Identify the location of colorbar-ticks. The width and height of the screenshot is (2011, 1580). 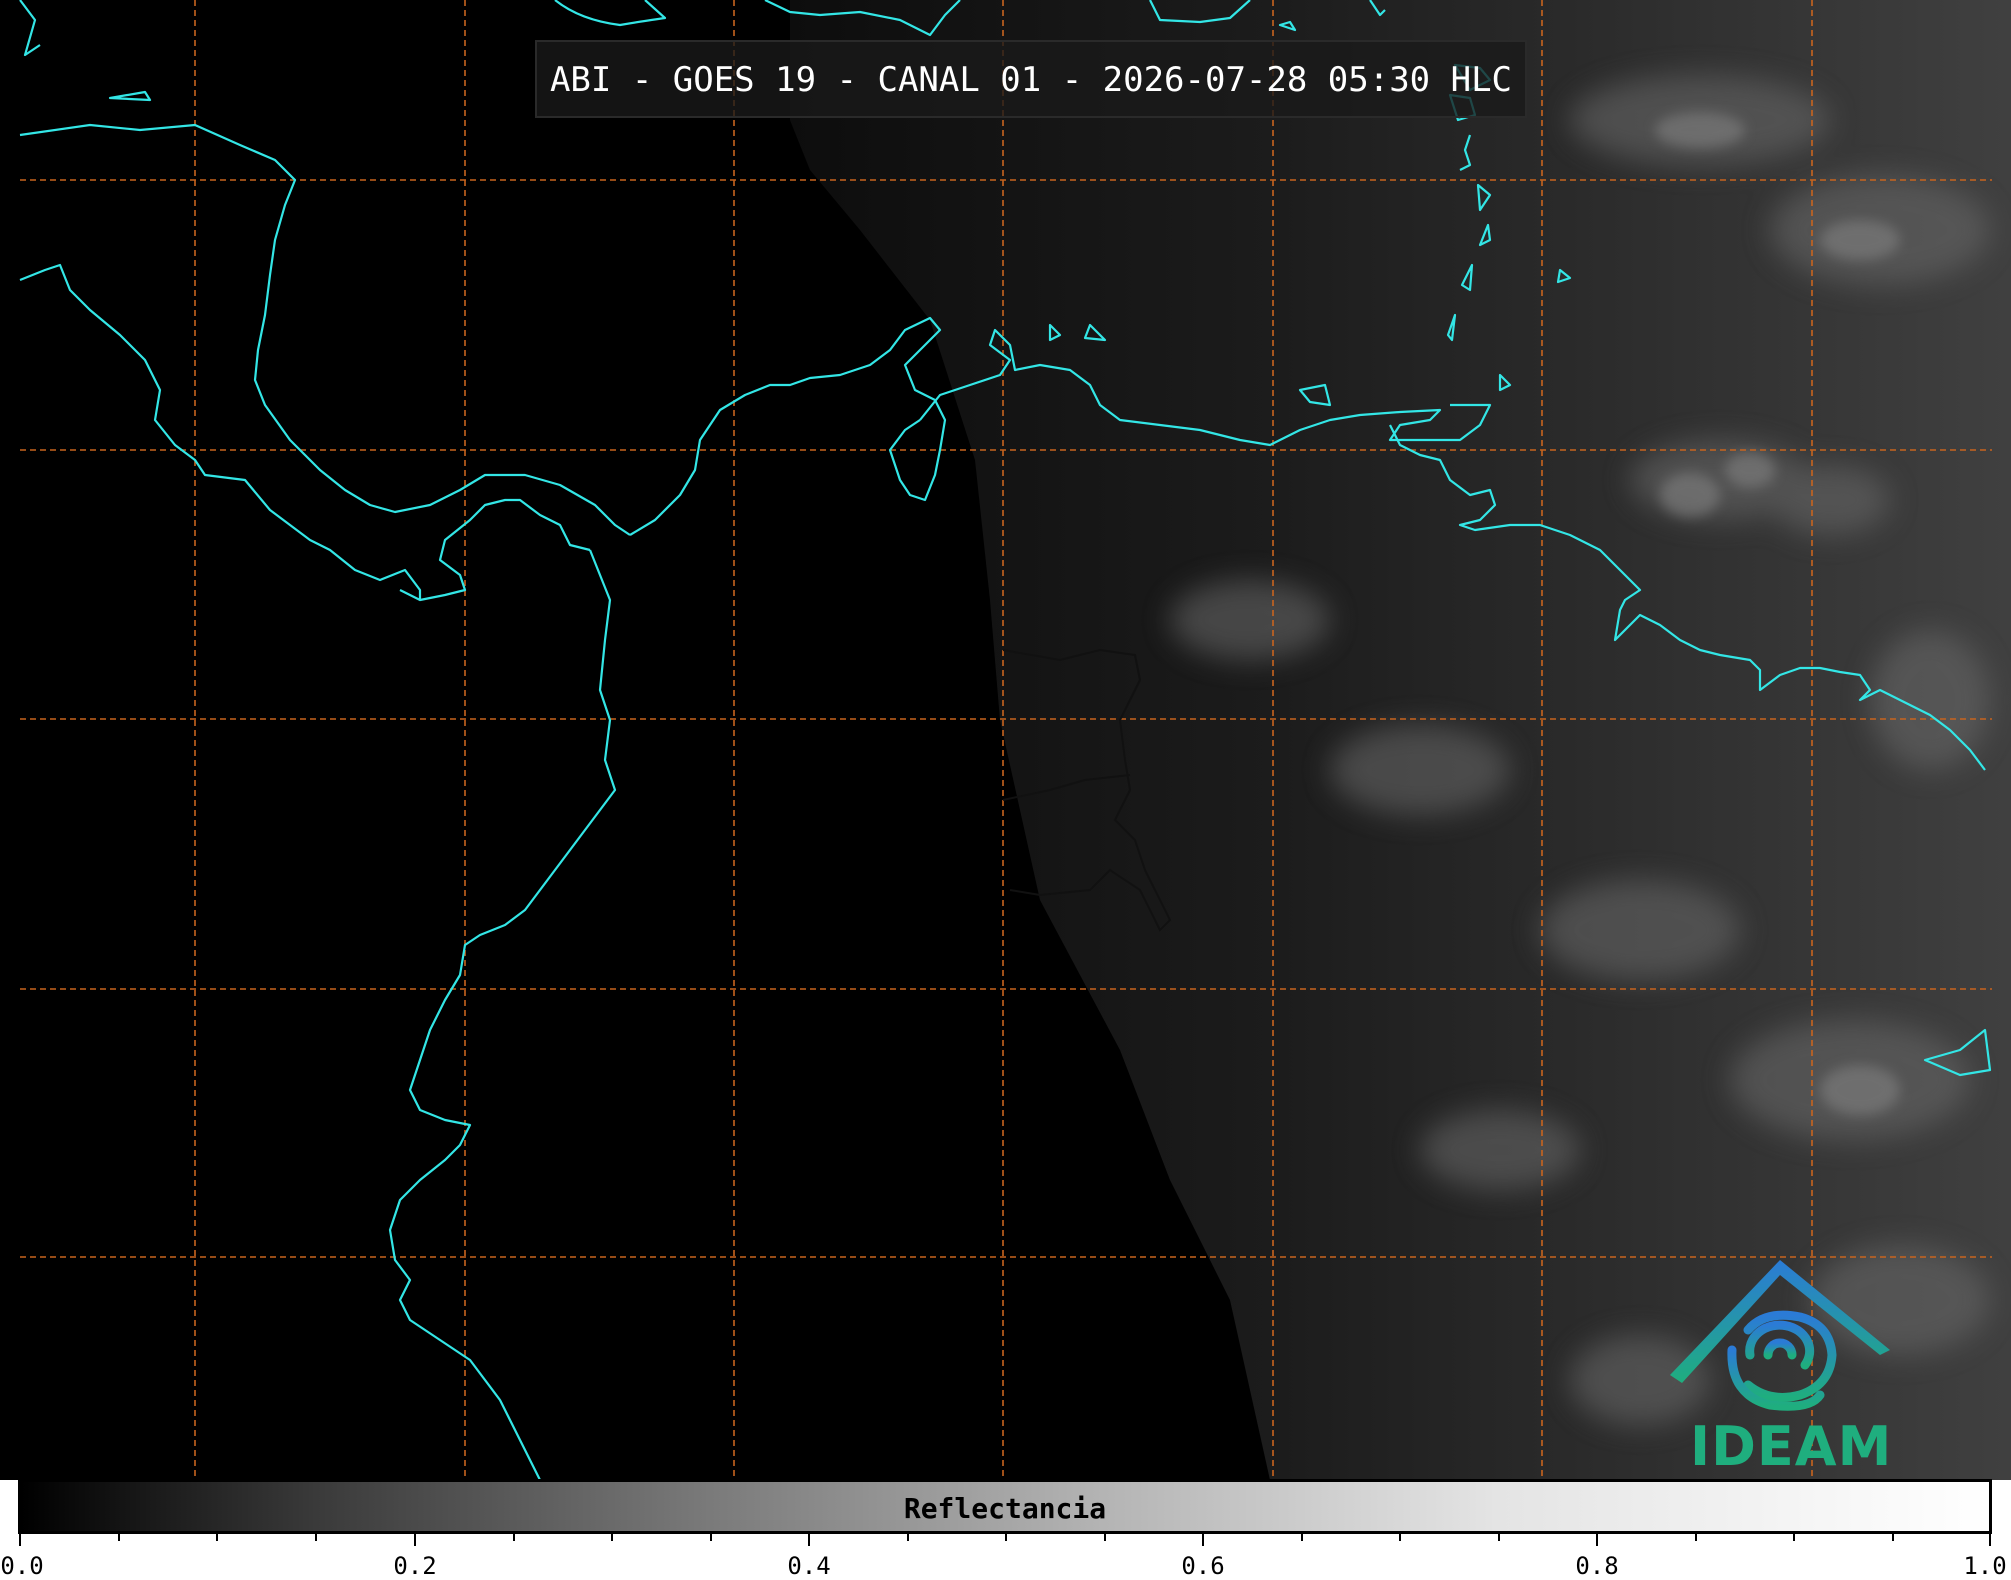
(1005, 1540).